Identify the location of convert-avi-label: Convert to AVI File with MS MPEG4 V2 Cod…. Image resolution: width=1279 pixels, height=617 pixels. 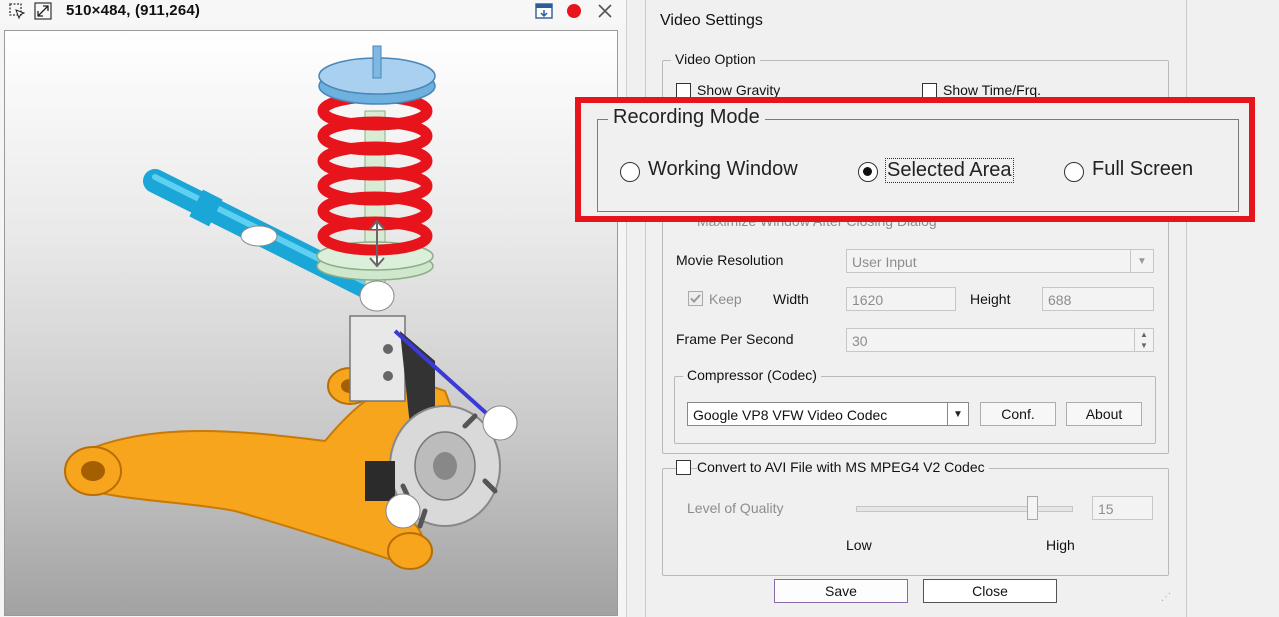
(843, 467).